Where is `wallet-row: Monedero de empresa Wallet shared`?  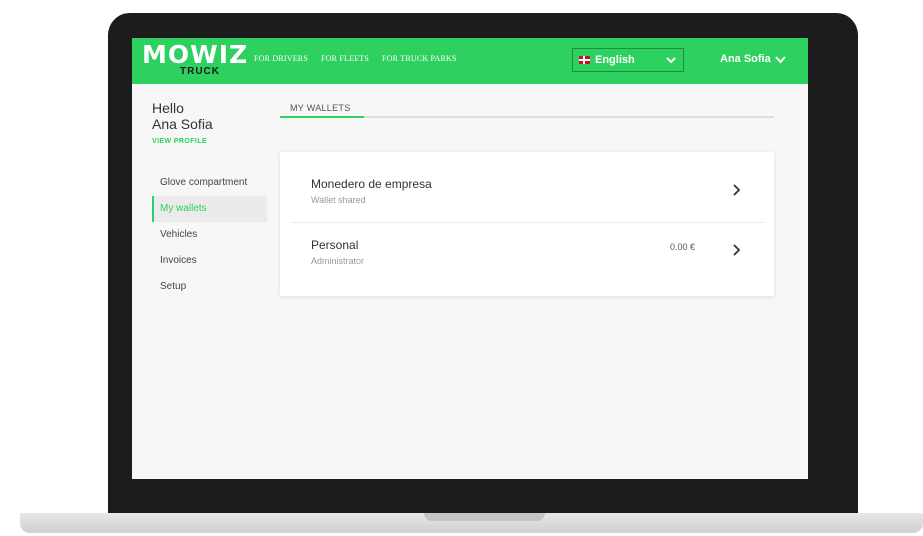
wallet-row: Monedero de empresa Wallet shared is located at coordinates (527, 187).